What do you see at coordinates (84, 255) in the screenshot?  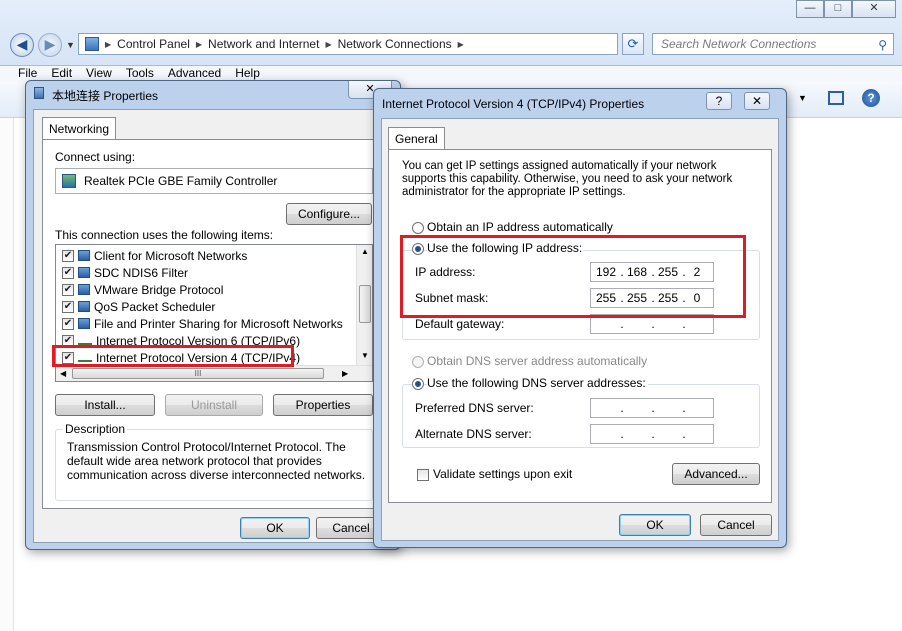 I see `client-icon` at bounding box center [84, 255].